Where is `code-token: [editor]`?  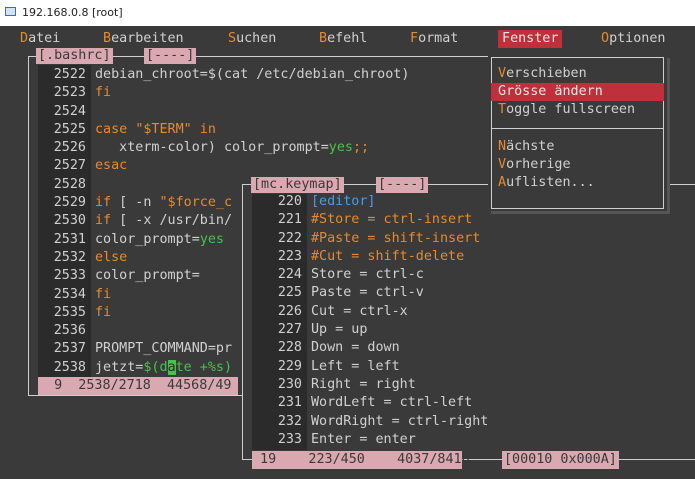
code-token: [editor] is located at coordinates (343, 201).